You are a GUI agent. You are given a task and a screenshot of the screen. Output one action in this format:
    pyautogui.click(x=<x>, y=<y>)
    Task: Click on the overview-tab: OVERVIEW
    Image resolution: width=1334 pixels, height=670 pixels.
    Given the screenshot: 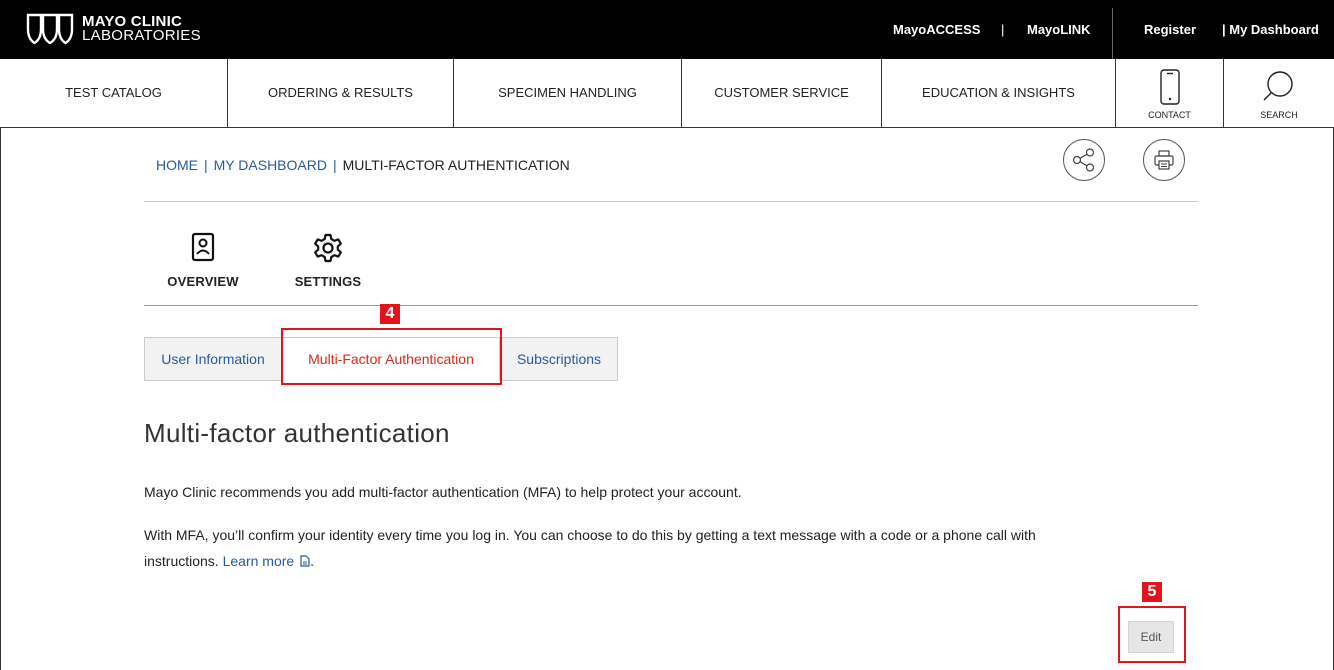 What is the action you would take?
    pyautogui.click(x=203, y=260)
    